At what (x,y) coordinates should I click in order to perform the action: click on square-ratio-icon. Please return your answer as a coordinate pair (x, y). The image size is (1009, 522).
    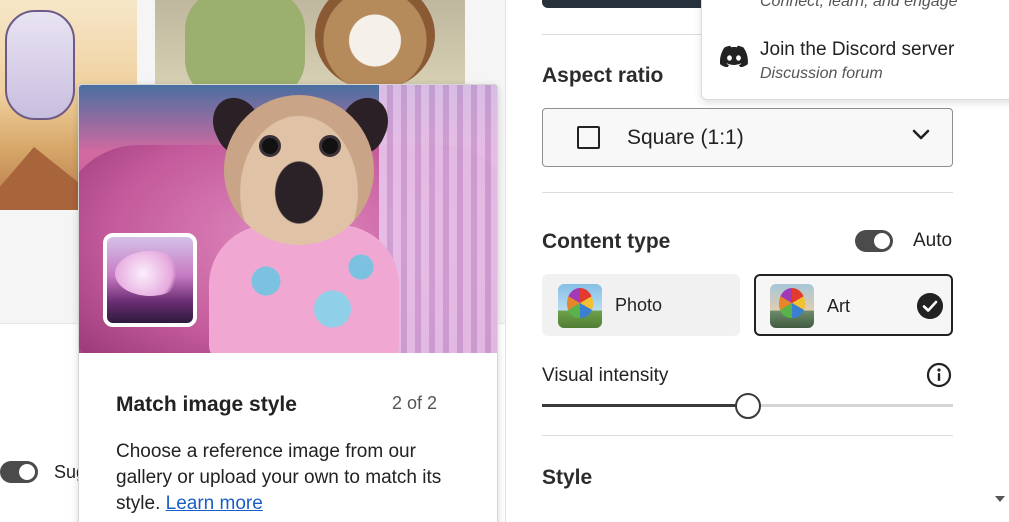
    Looking at the image, I should click on (588, 137).